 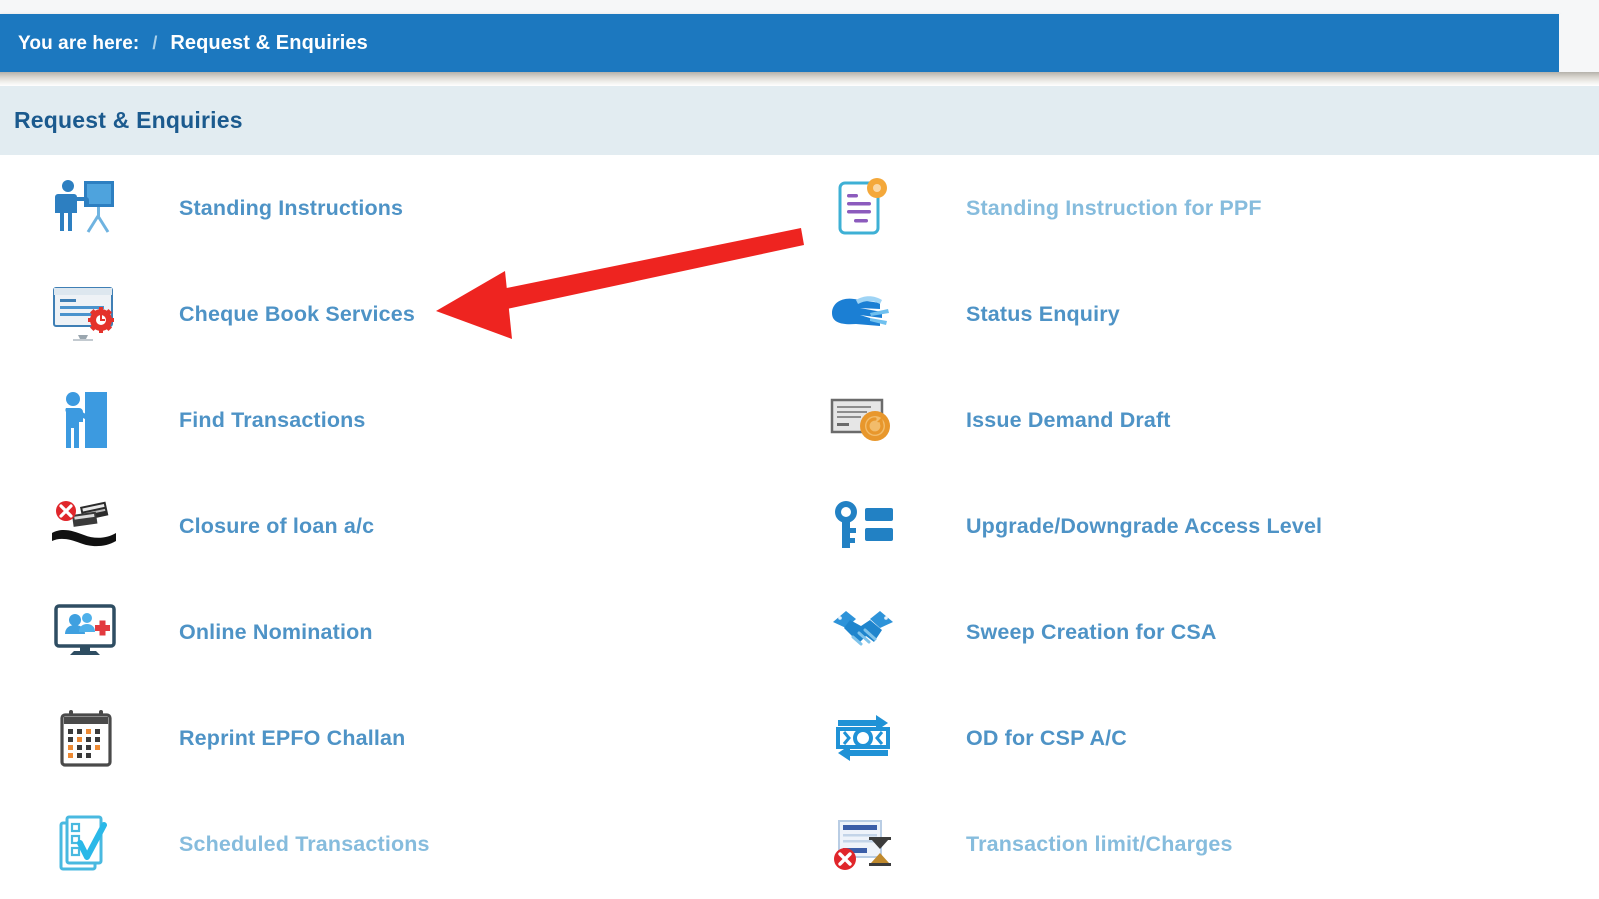 I want to click on service-tile-standing-instructions: Standing Instructions, so click(x=395, y=208).